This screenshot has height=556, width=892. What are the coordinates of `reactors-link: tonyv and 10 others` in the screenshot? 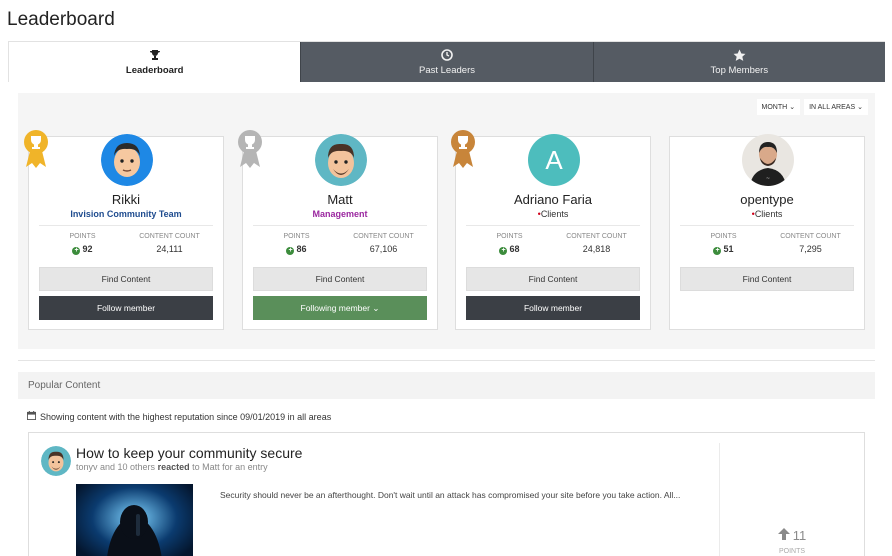 It's located at (115, 467).